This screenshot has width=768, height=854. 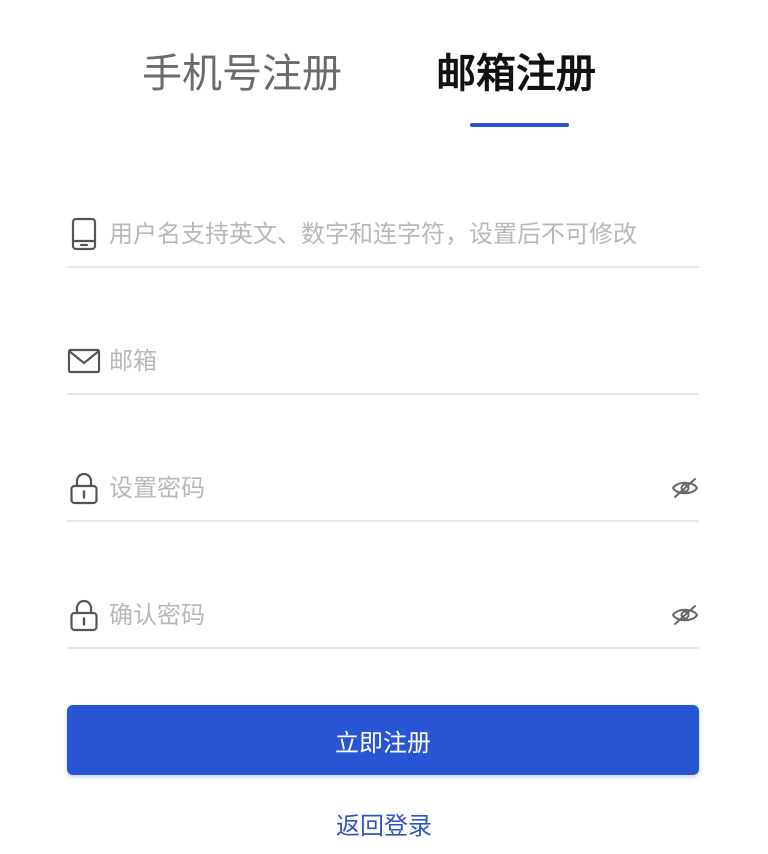 What do you see at coordinates (379, 488) in the screenshot?
I see `password-input` at bounding box center [379, 488].